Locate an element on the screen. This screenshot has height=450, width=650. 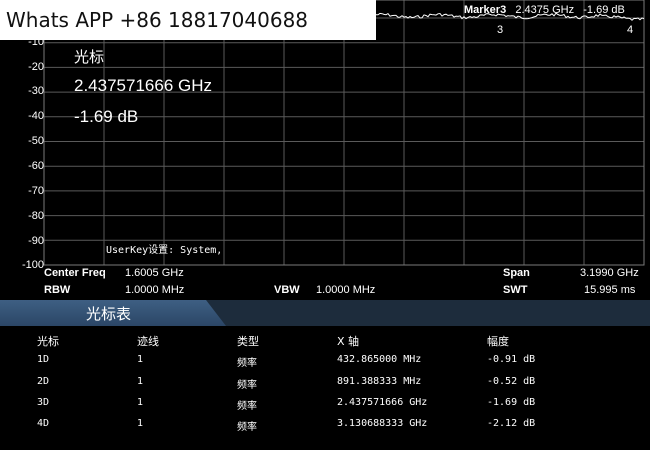
table-cell-marker: 4D is located at coordinates (43, 423).